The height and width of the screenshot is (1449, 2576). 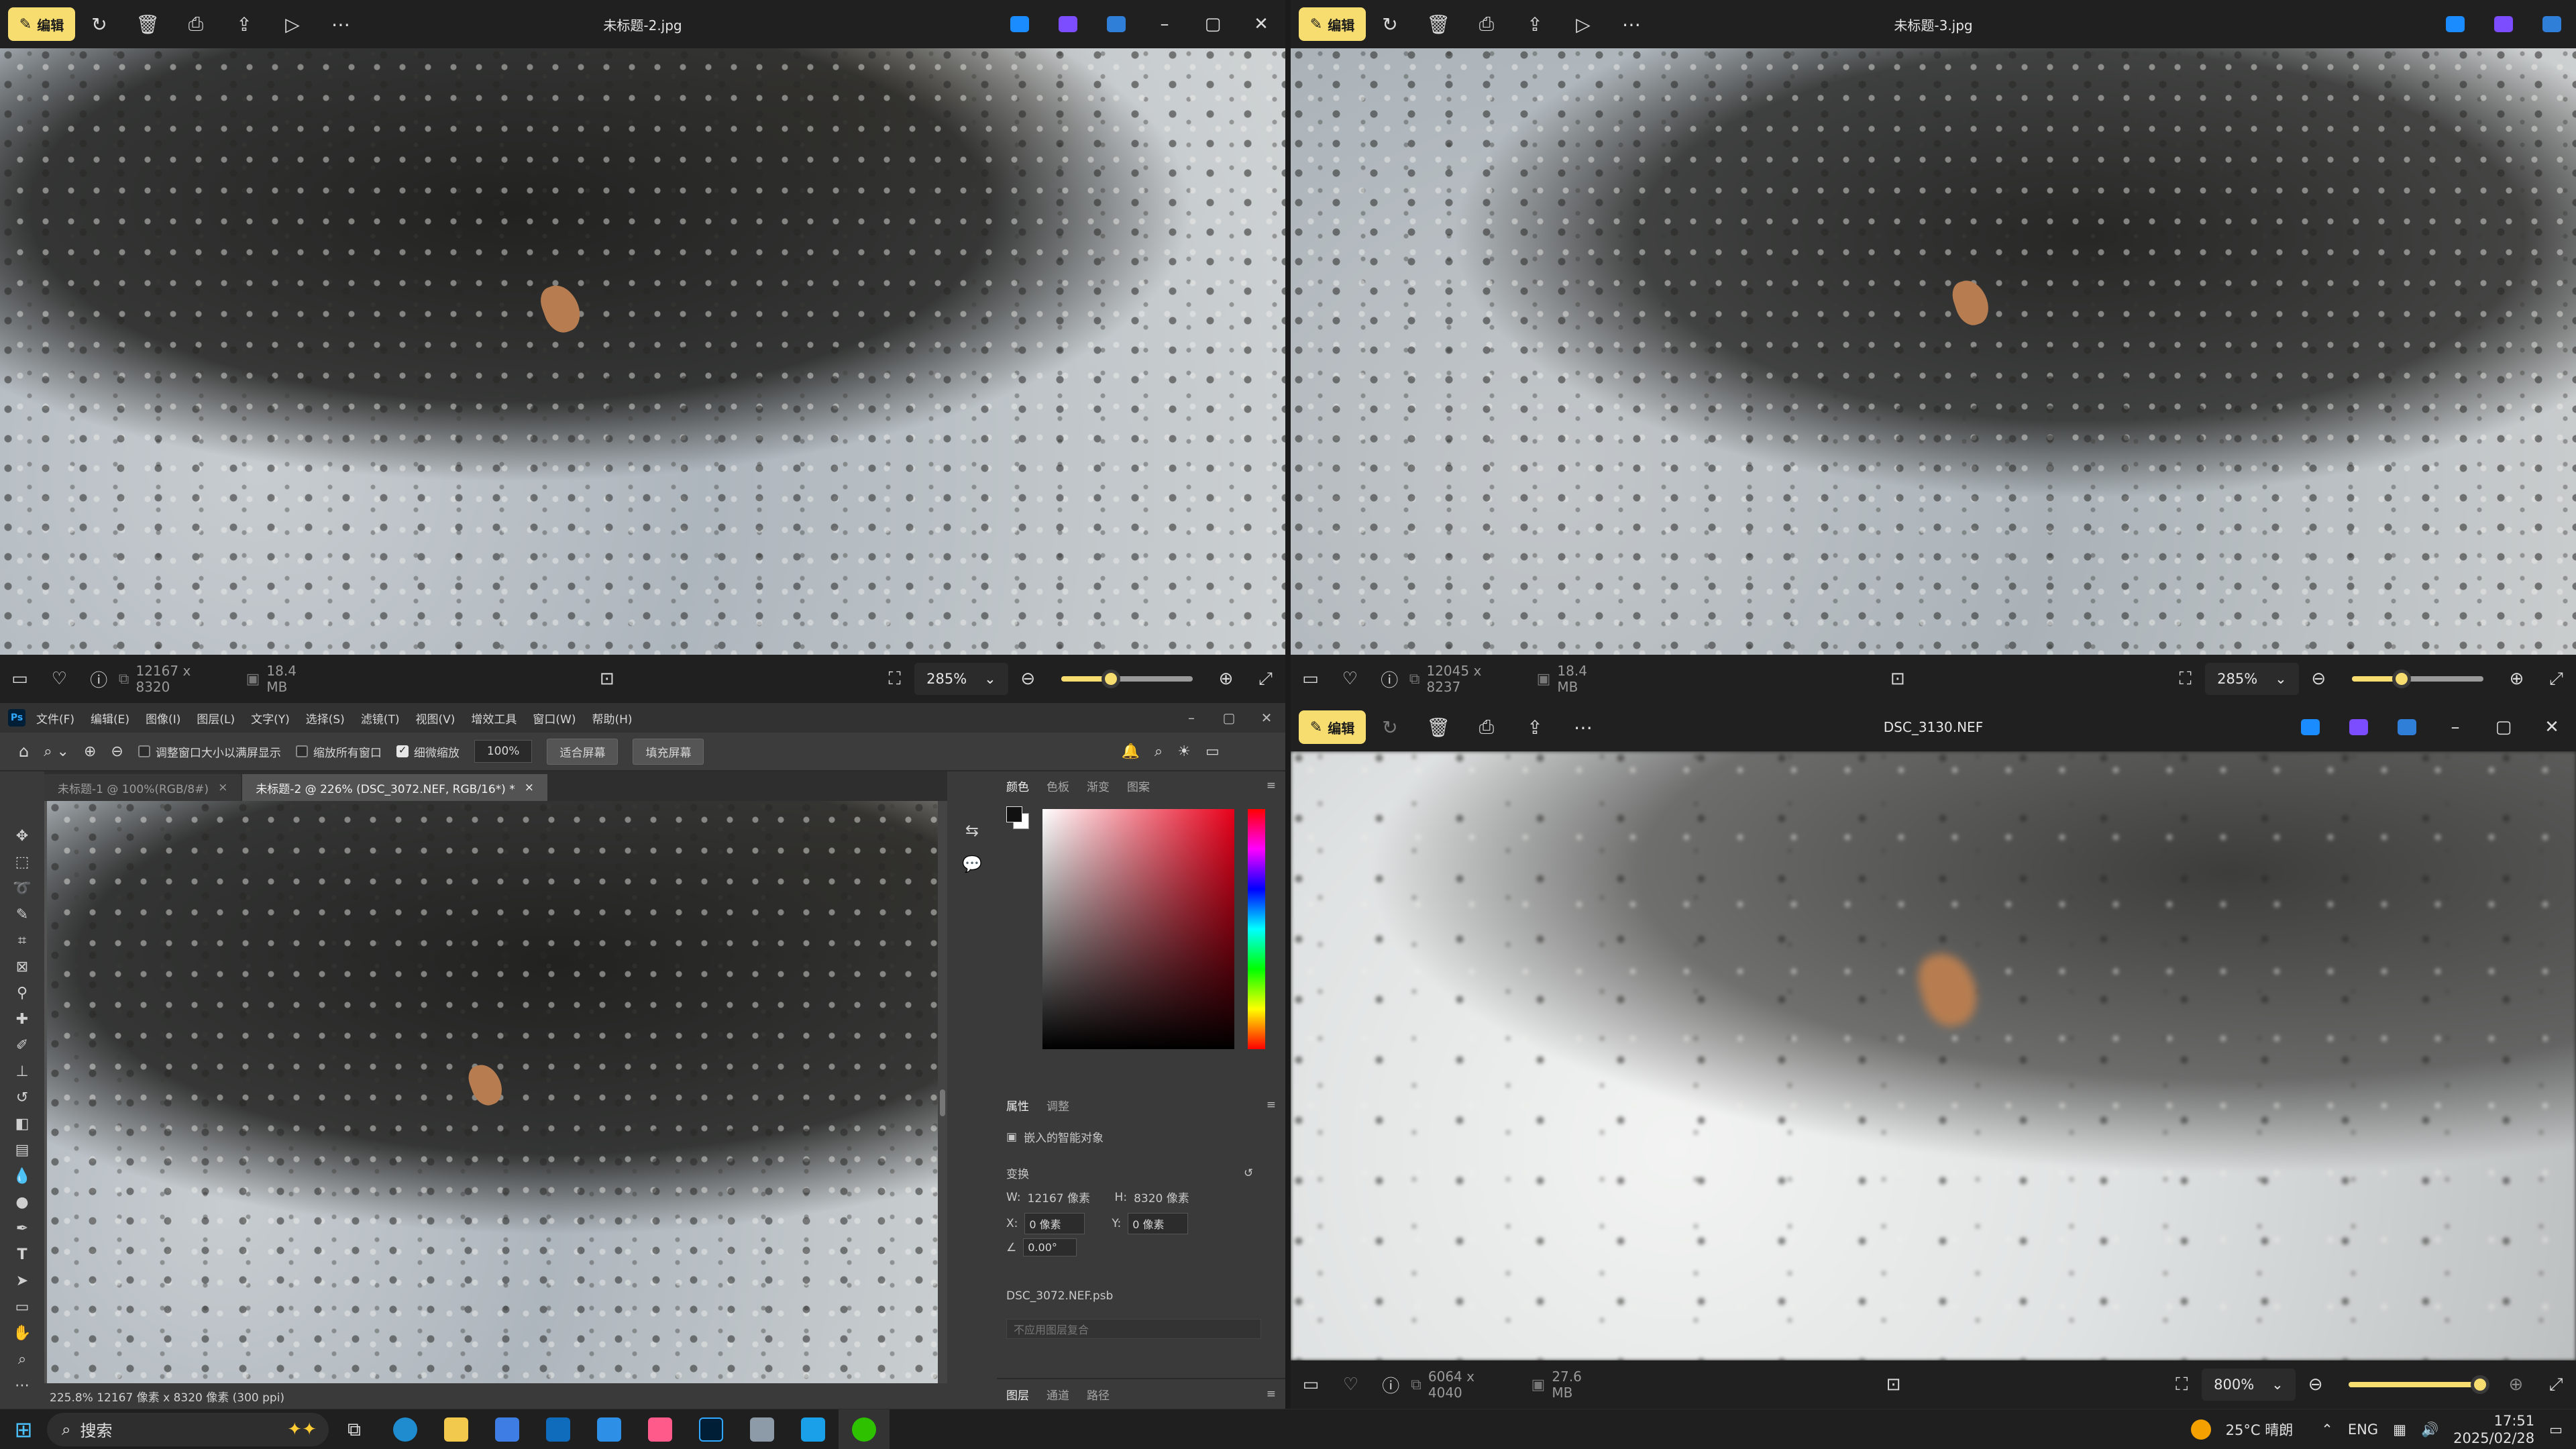 I want to click on tab-paths: 路径, so click(x=1098, y=1394).